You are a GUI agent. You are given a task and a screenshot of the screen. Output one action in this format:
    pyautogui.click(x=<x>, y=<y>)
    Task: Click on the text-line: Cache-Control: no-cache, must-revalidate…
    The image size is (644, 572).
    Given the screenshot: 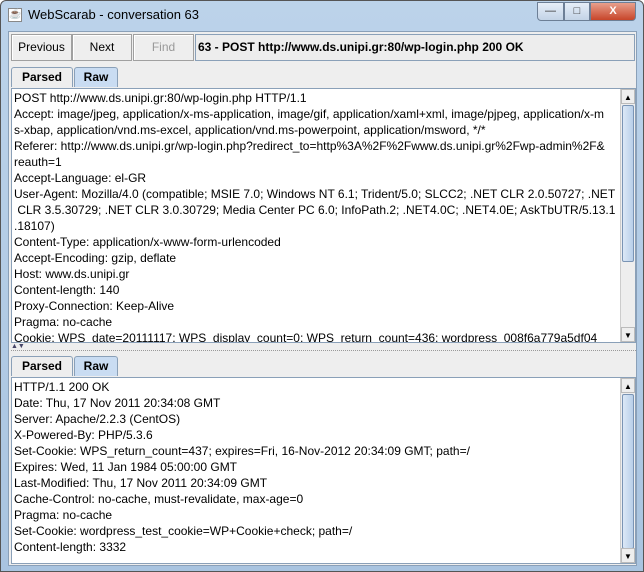 What is the action you would take?
    pyautogui.click(x=159, y=499)
    